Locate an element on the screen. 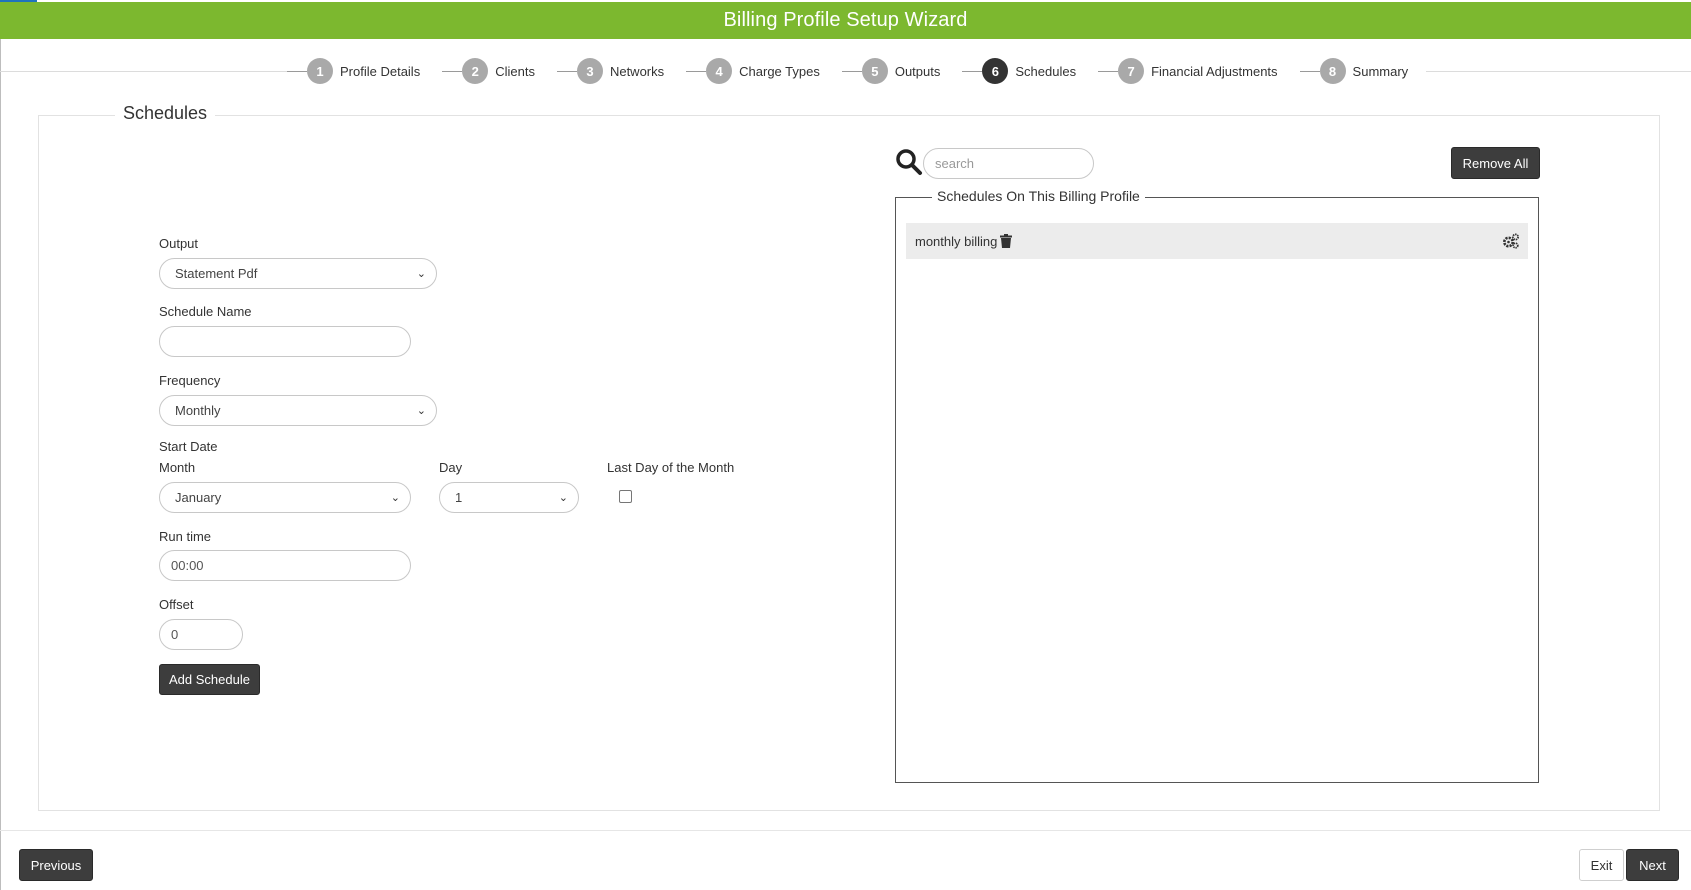  last-day-checkbox is located at coordinates (625, 496).